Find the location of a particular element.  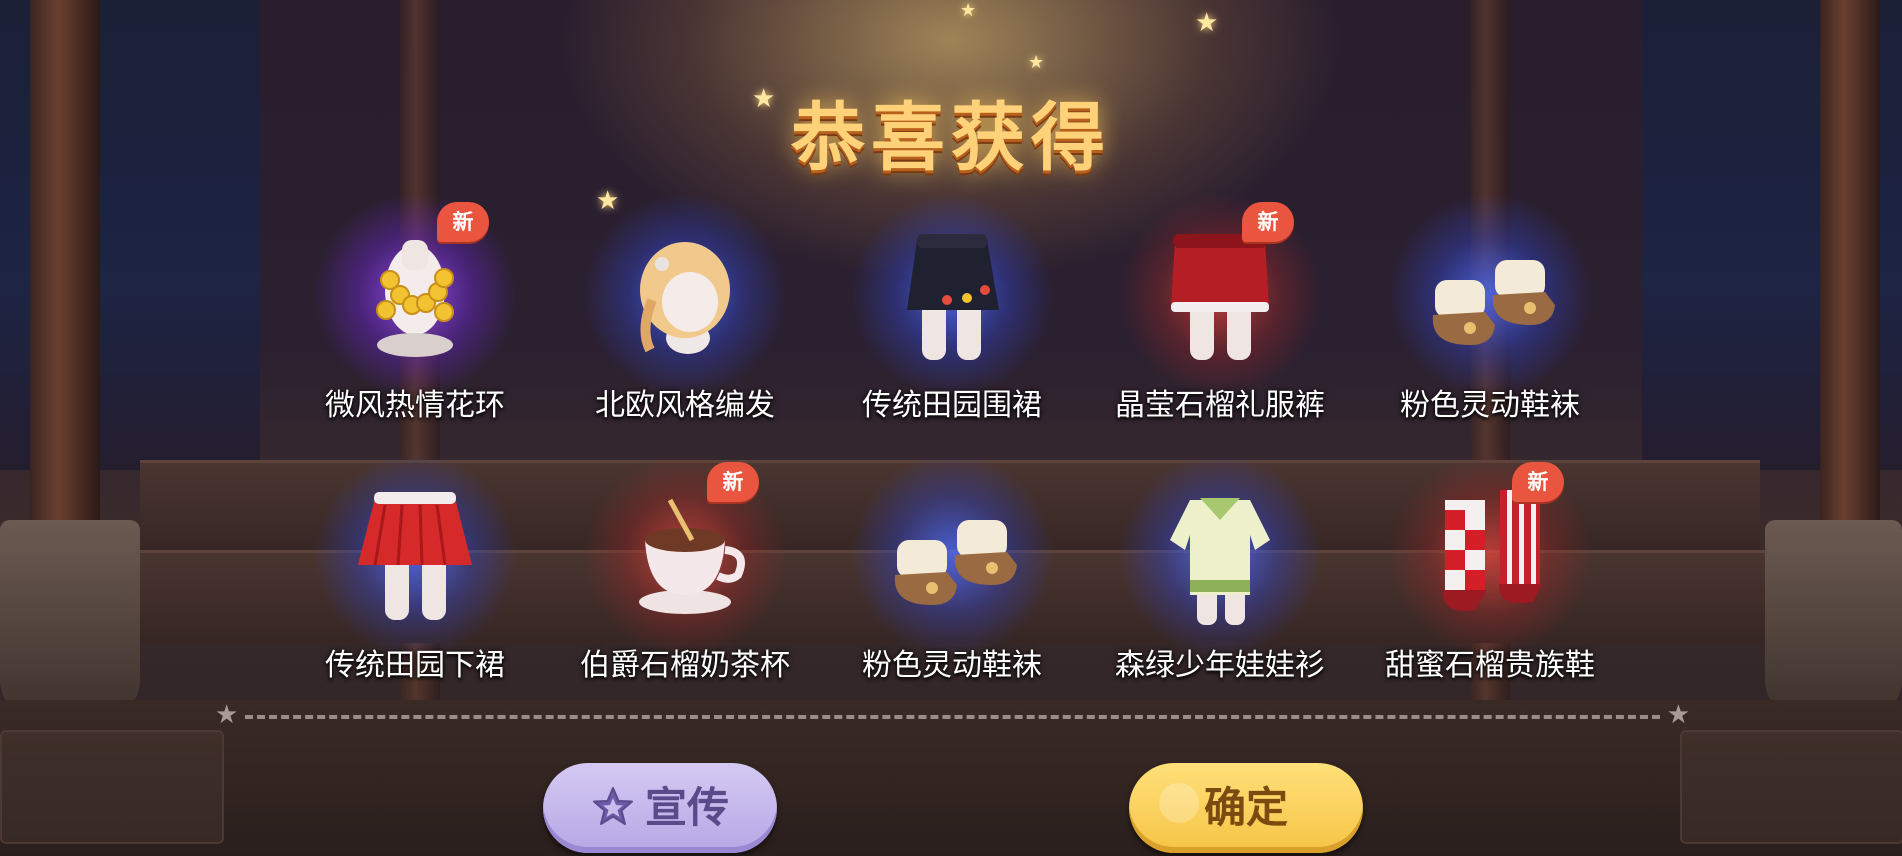

reward-item: 新晶莹石榴礼服裤 is located at coordinates (1220, 306).